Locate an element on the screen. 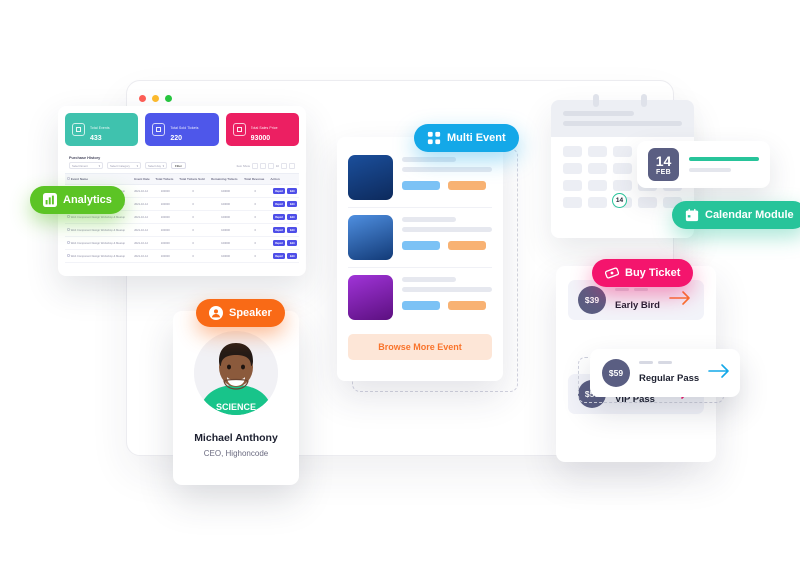 This screenshot has width=800, height=564. select-day-label: Select day is located at coordinates (155, 165).